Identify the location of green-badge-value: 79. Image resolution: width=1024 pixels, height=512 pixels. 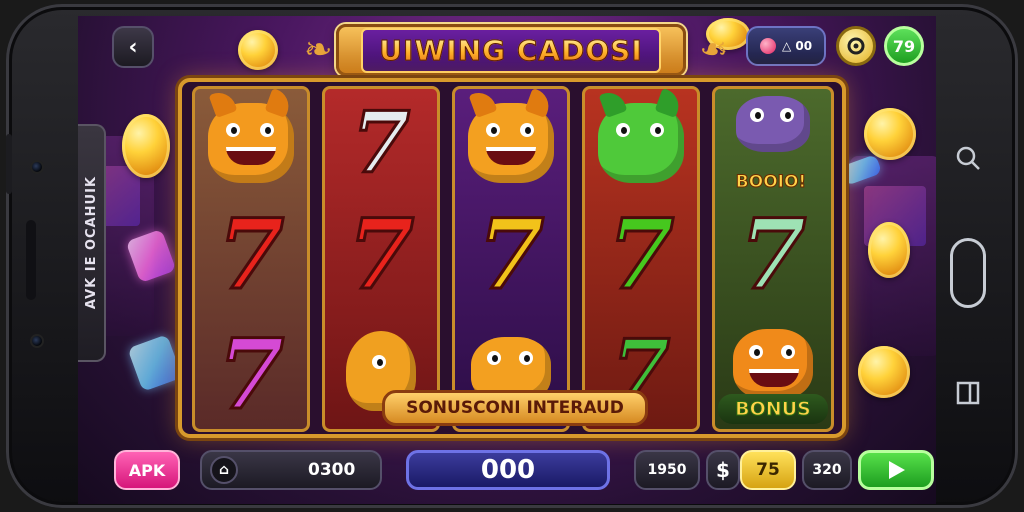
(904, 46).